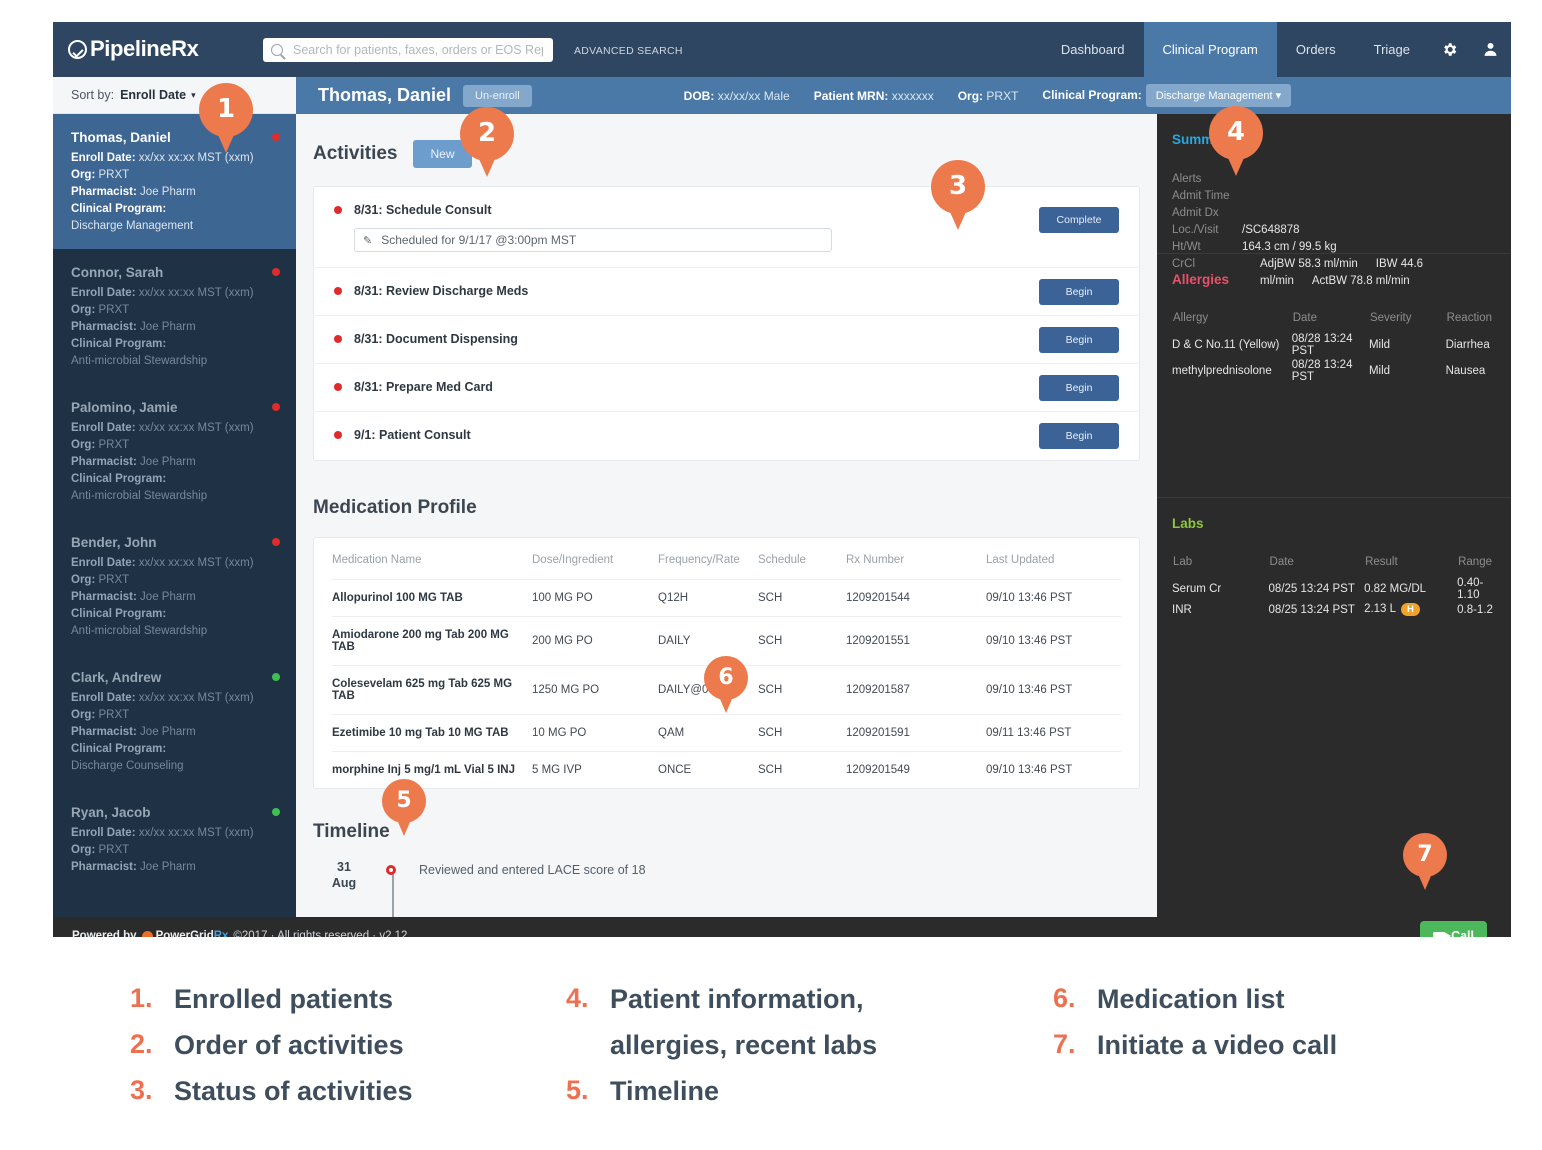  What do you see at coordinates (1332, 196) in the screenshot?
I see `summary-row-admit-time: Admit Time` at bounding box center [1332, 196].